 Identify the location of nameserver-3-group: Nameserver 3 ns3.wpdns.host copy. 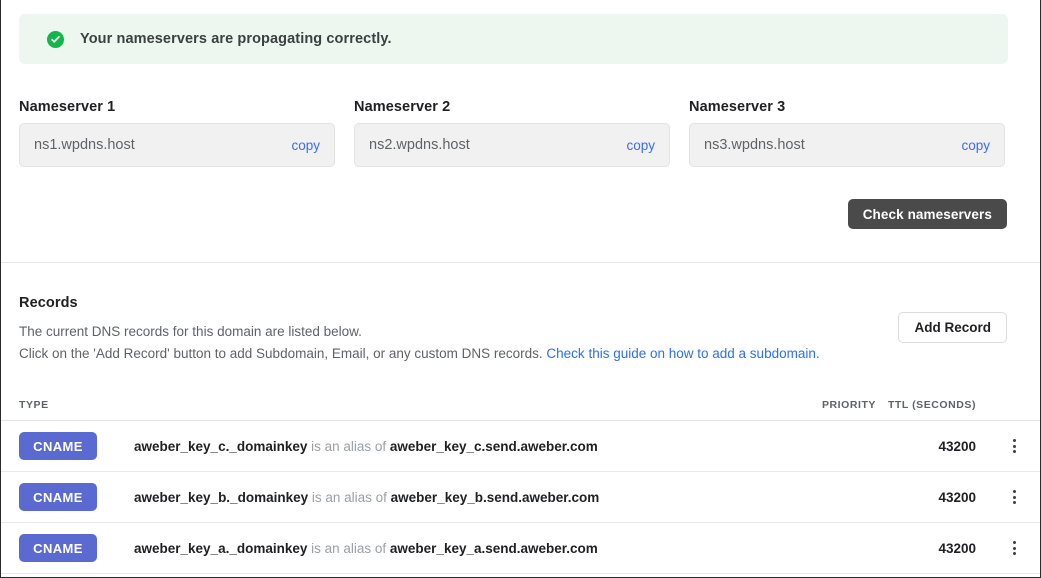
(847, 133).